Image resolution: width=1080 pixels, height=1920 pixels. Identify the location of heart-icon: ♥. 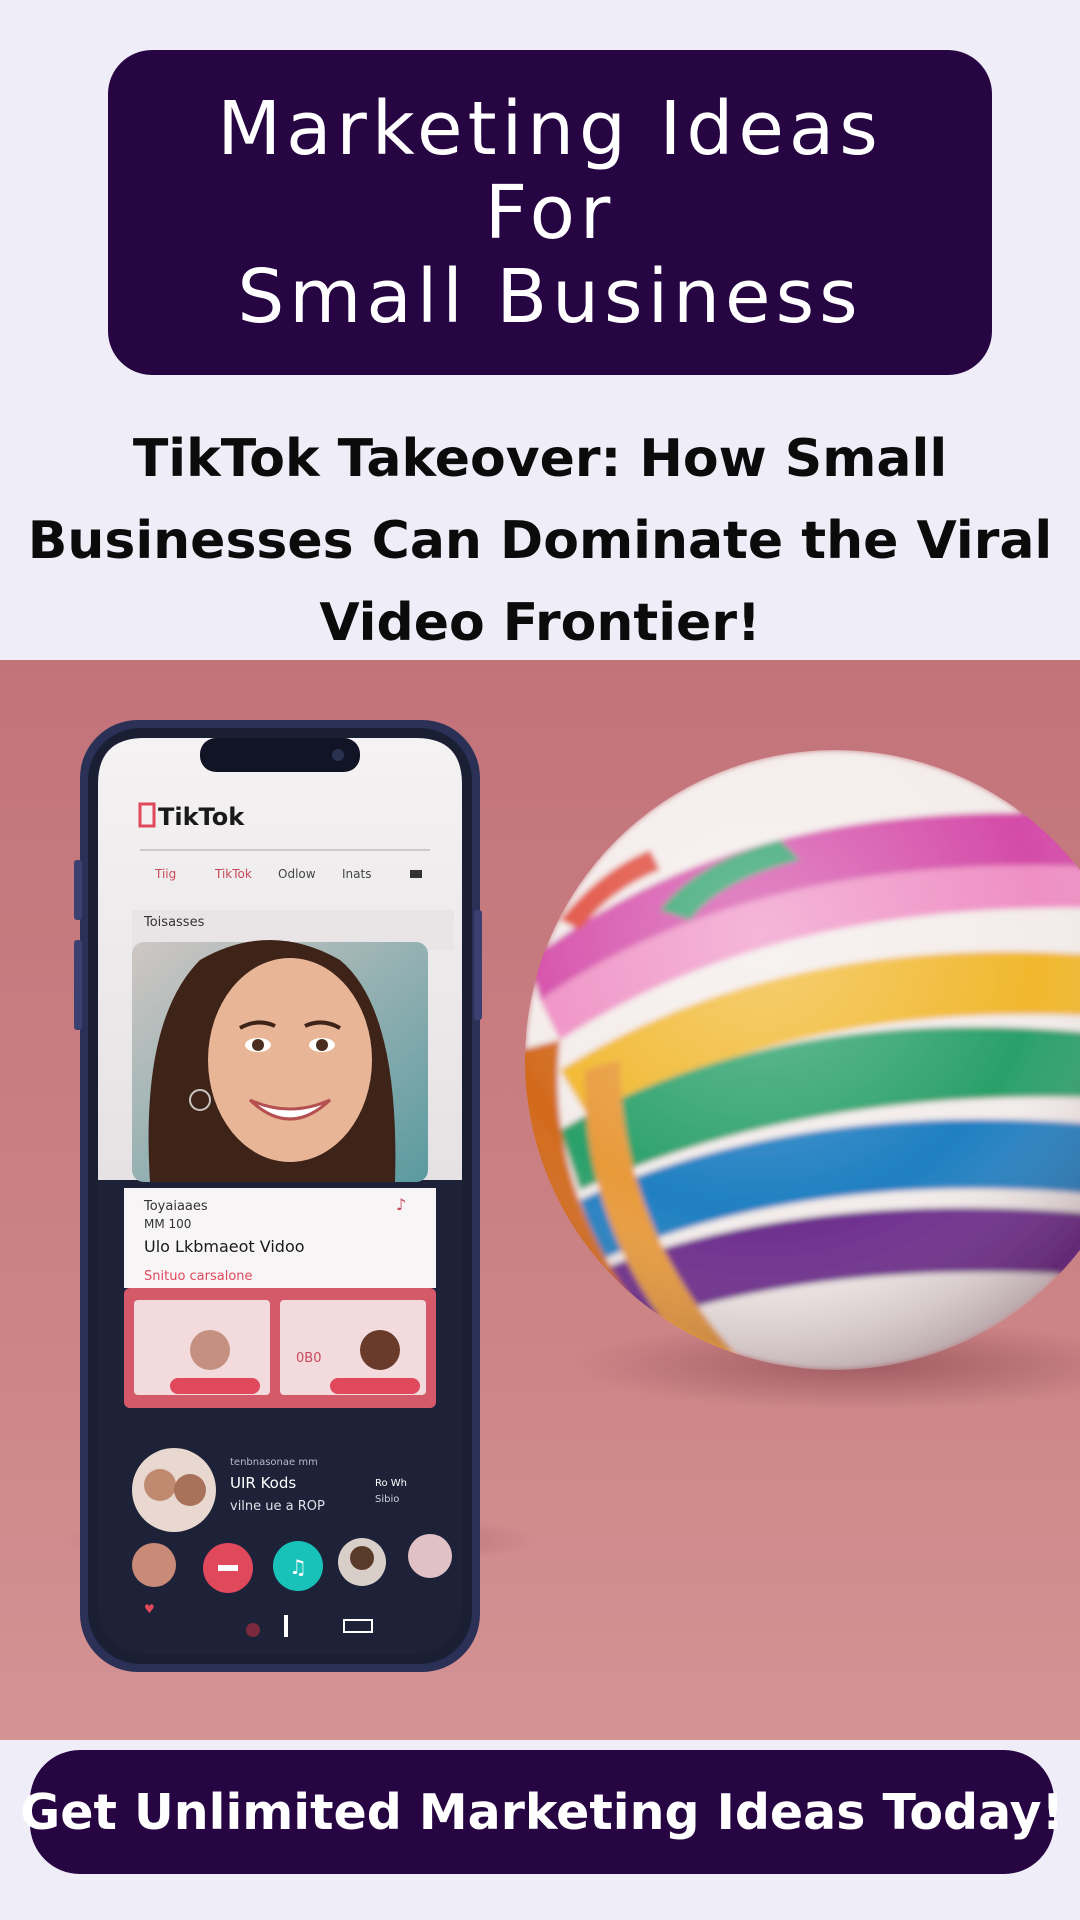
(149, 1609).